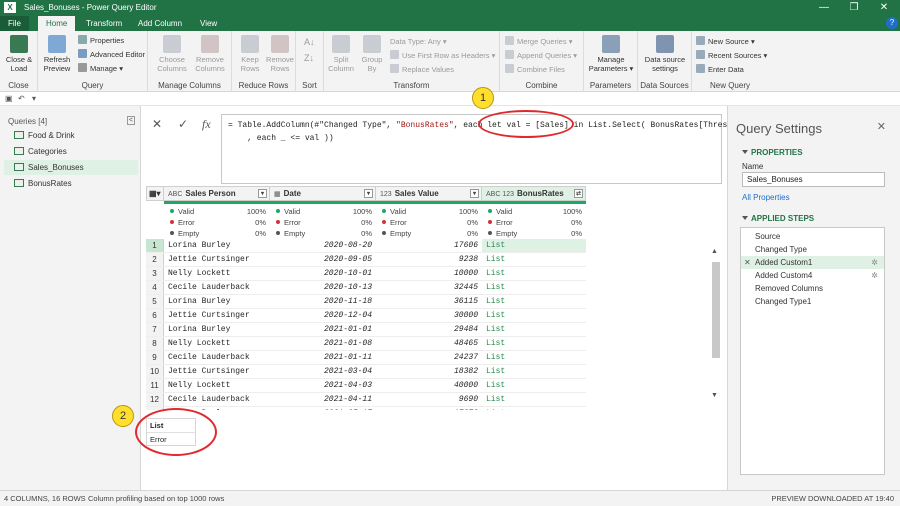  What do you see at coordinates (71, 135) in the screenshot?
I see `query-item-food-drink: Food & Drink` at bounding box center [71, 135].